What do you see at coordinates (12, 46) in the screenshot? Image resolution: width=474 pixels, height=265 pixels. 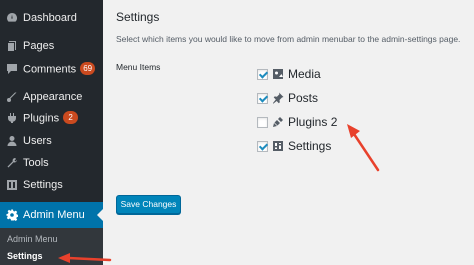 I see `pages-icon` at bounding box center [12, 46].